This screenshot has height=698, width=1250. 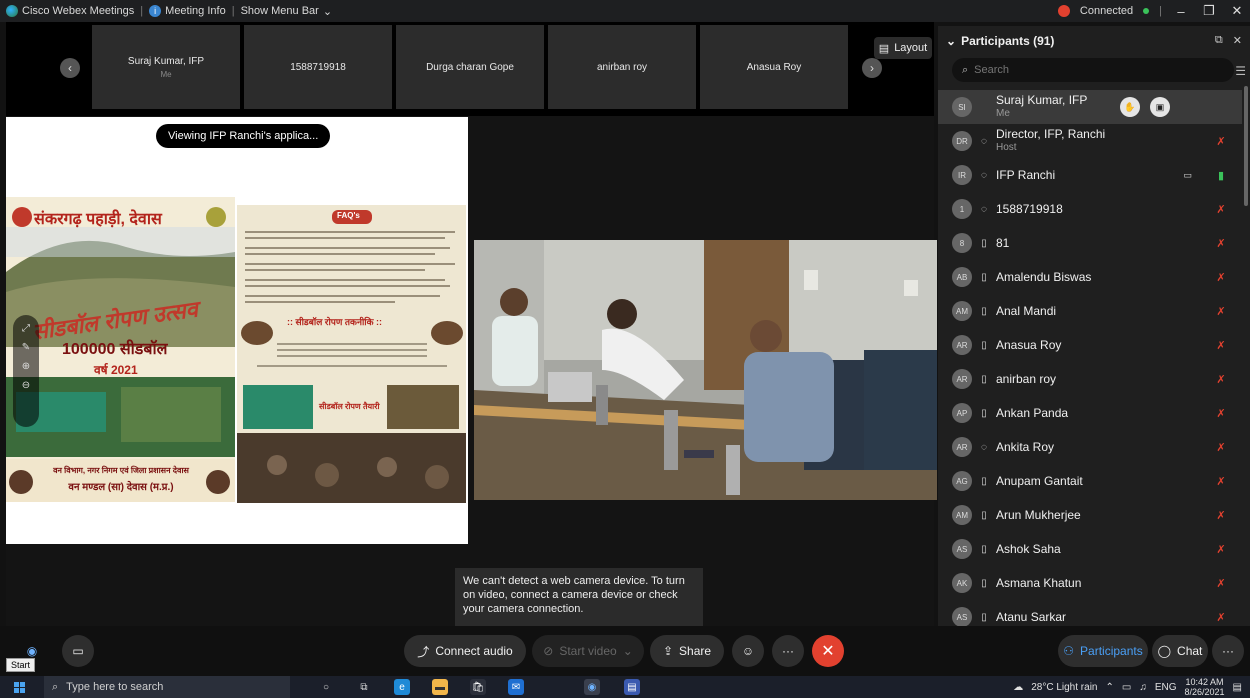 What do you see at coordinates (326, 687) in the screenshot?
I see `cortana-icon: ○` at bounding box center [326, 687].